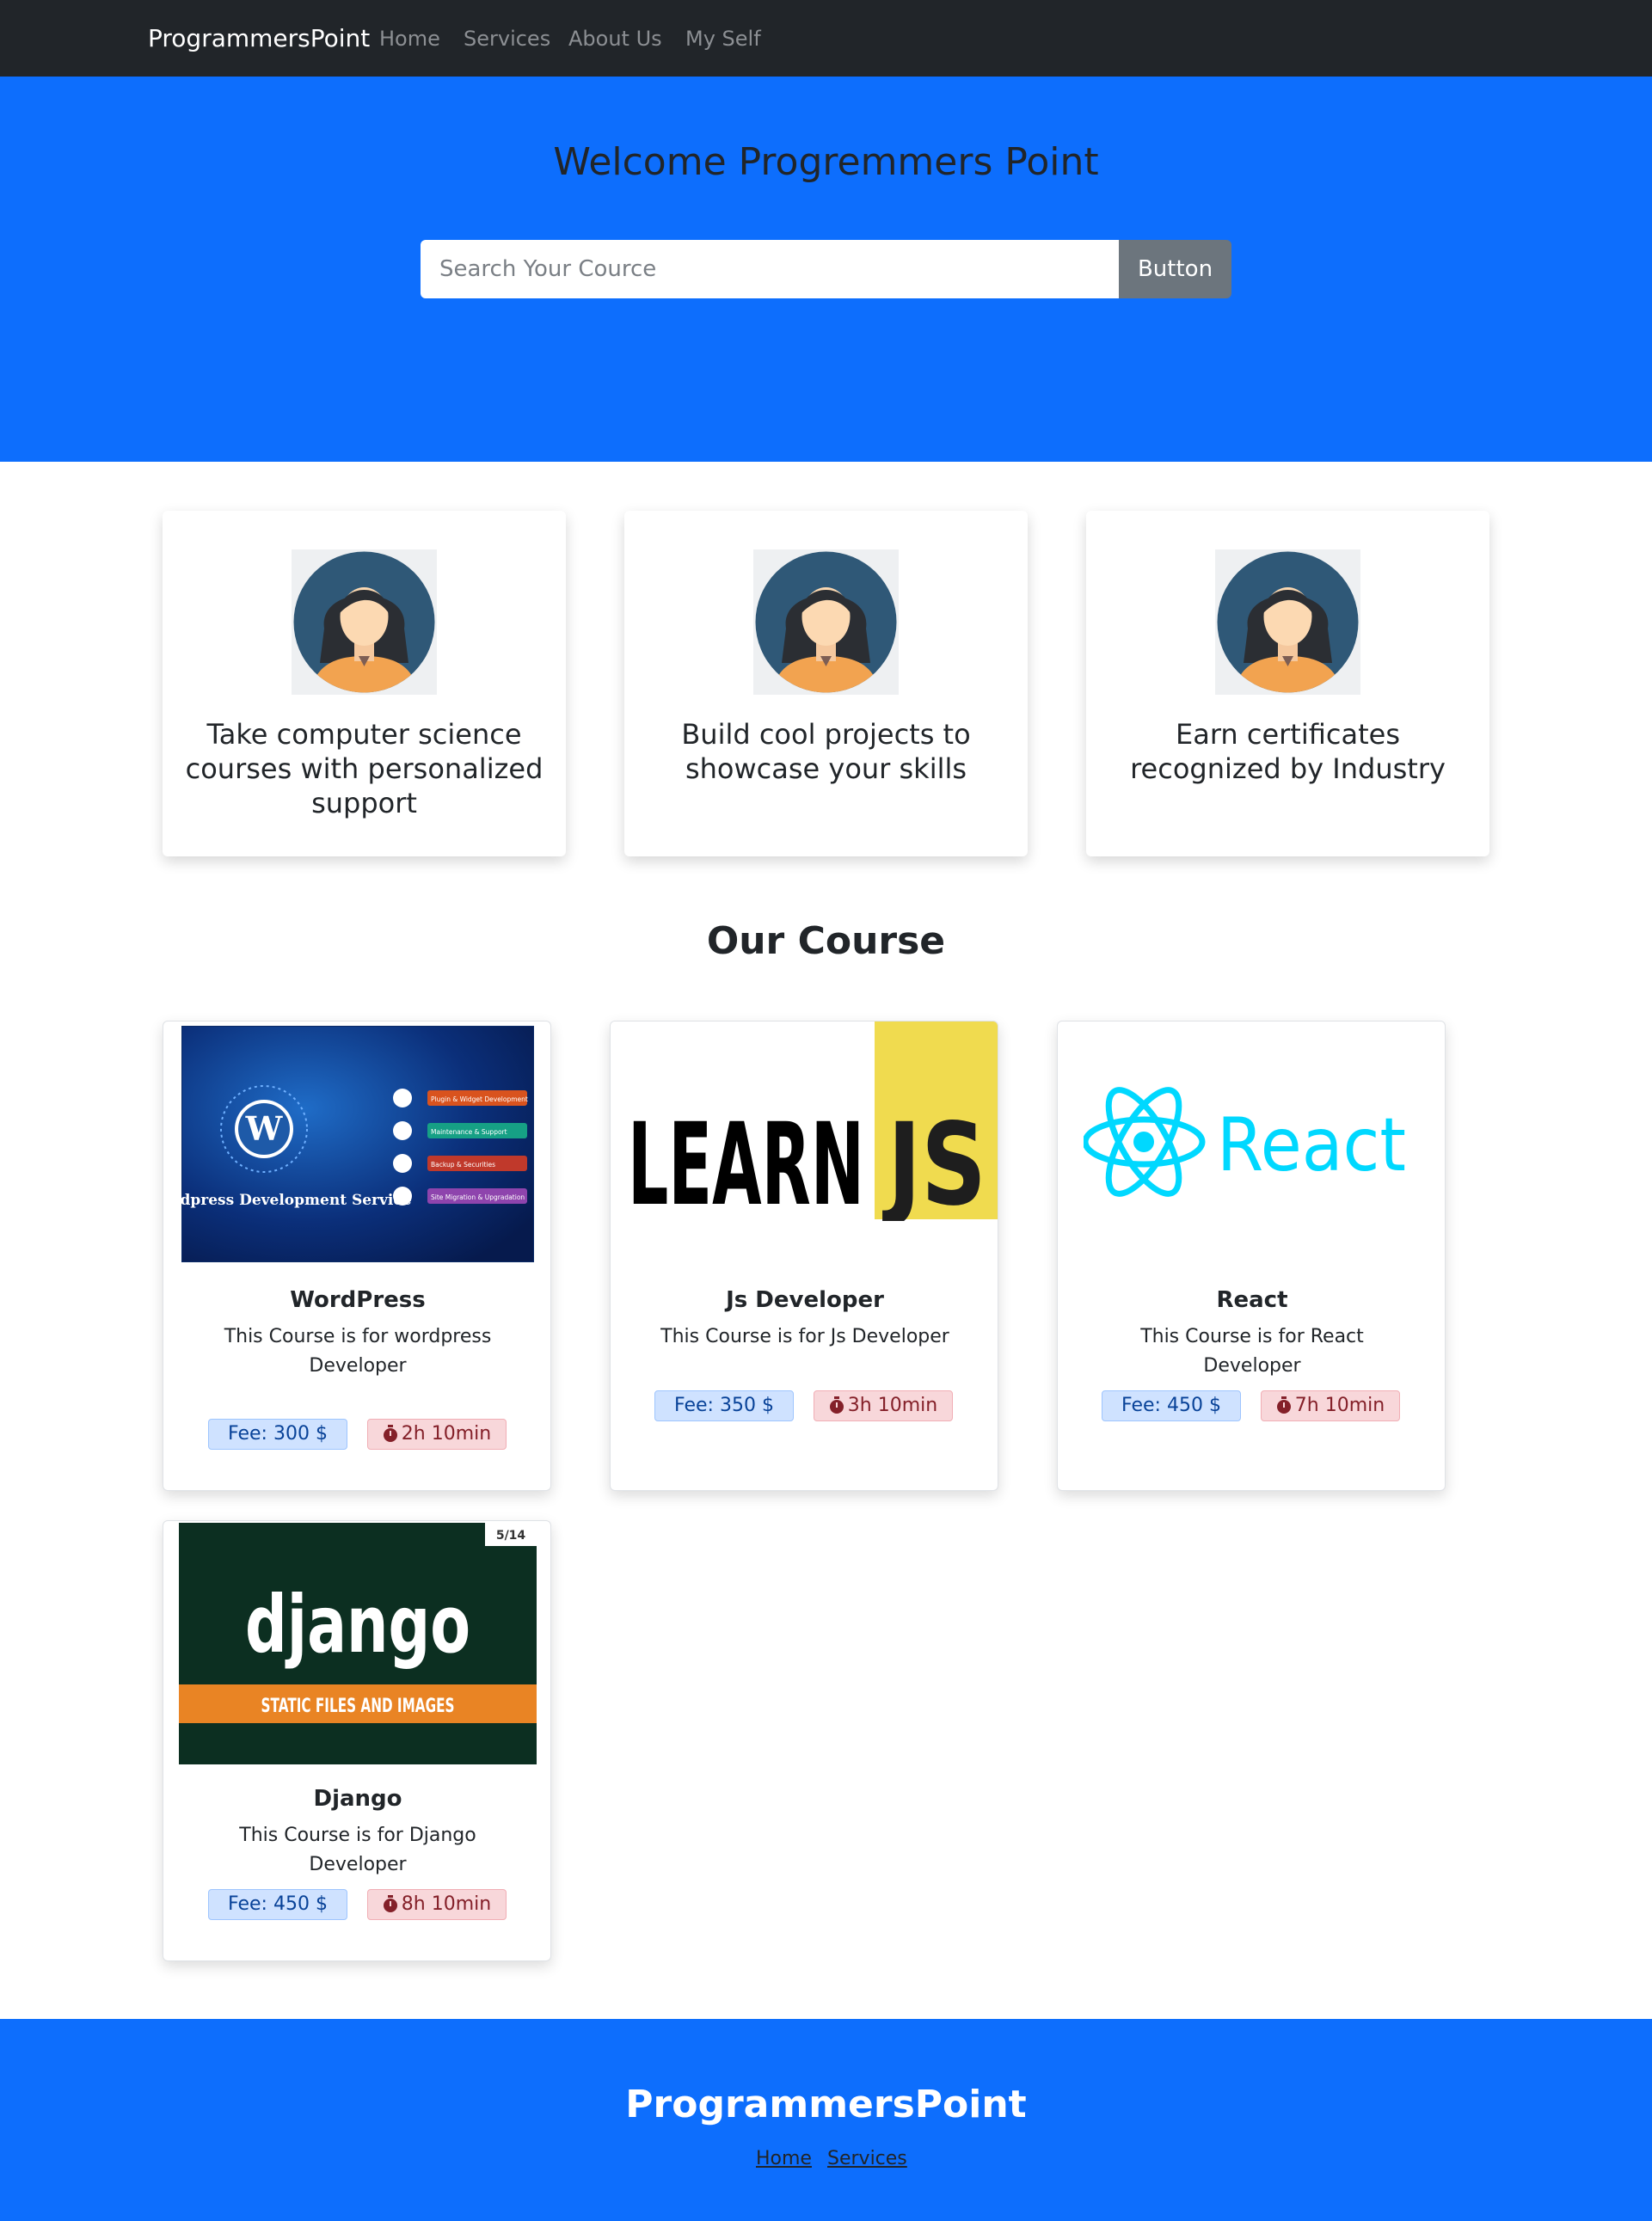 The image size is (1652, 2221). I want to click on duration-badge: 8h 10min, so click(437, 1905).